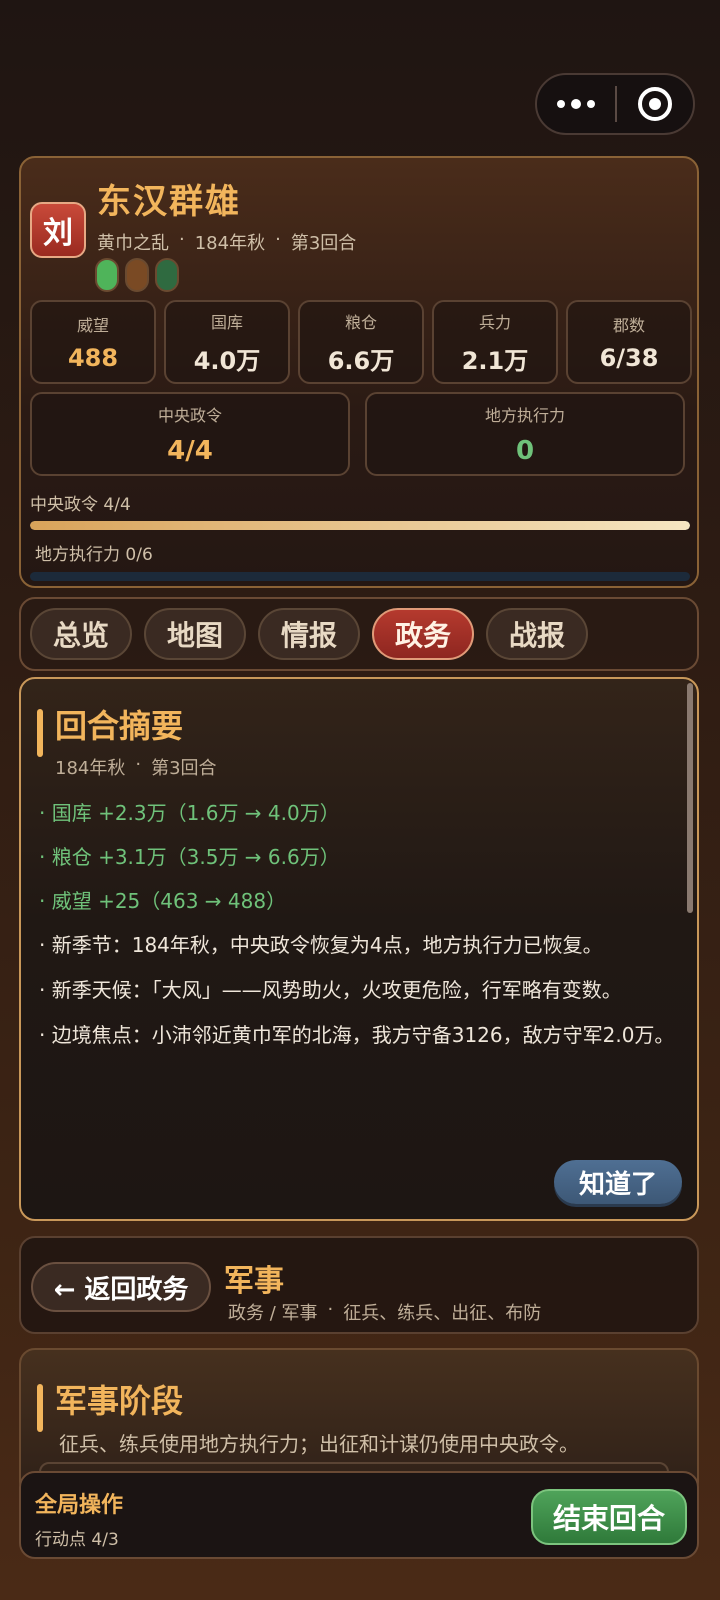 The height and width of the screenshot is (1600, 720). I want to click on season-label: 184年秋, so click(230, 243).